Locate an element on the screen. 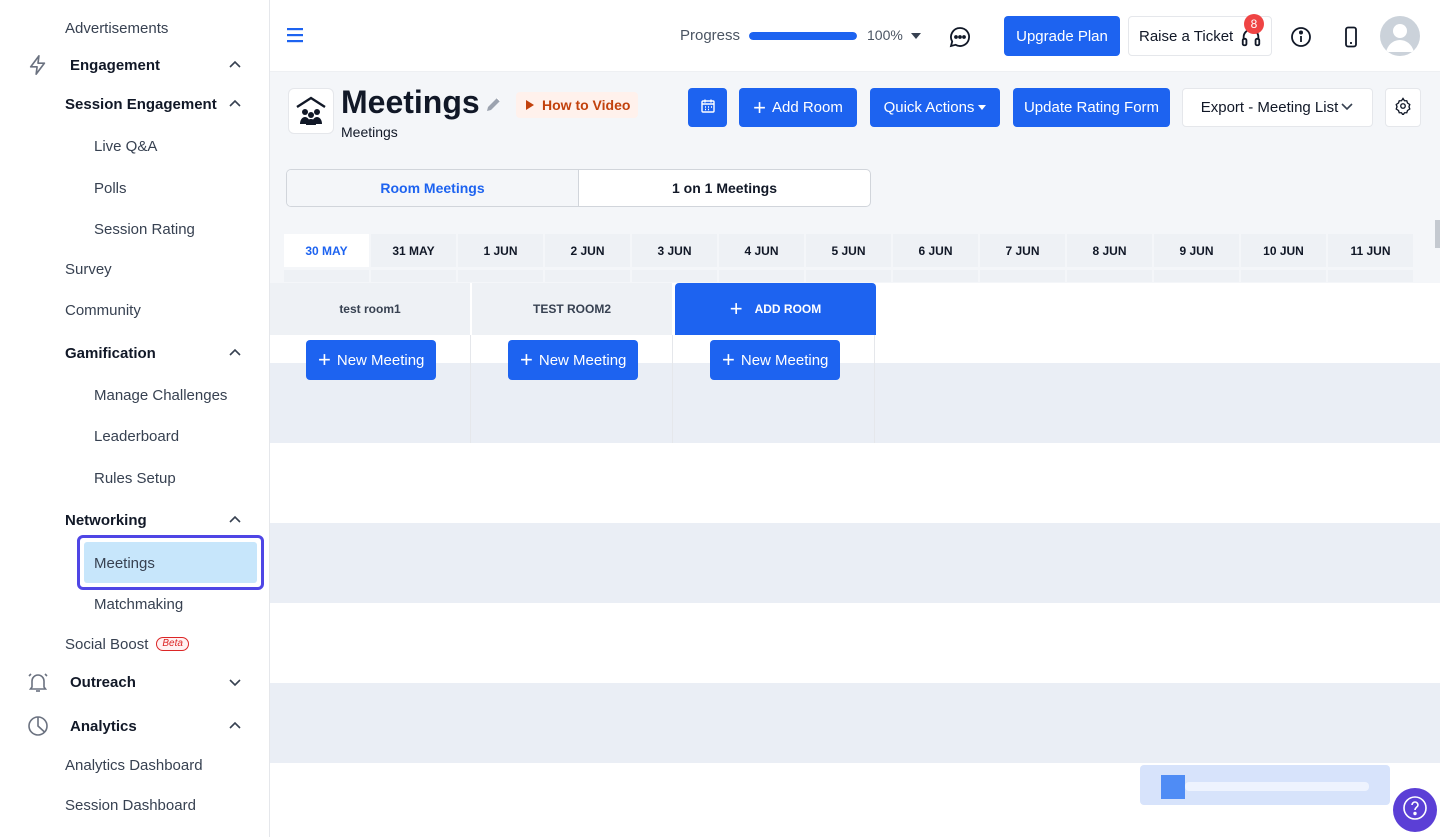 The image size is (1440, 837). calendar-button is located at coordinates (707, 107).